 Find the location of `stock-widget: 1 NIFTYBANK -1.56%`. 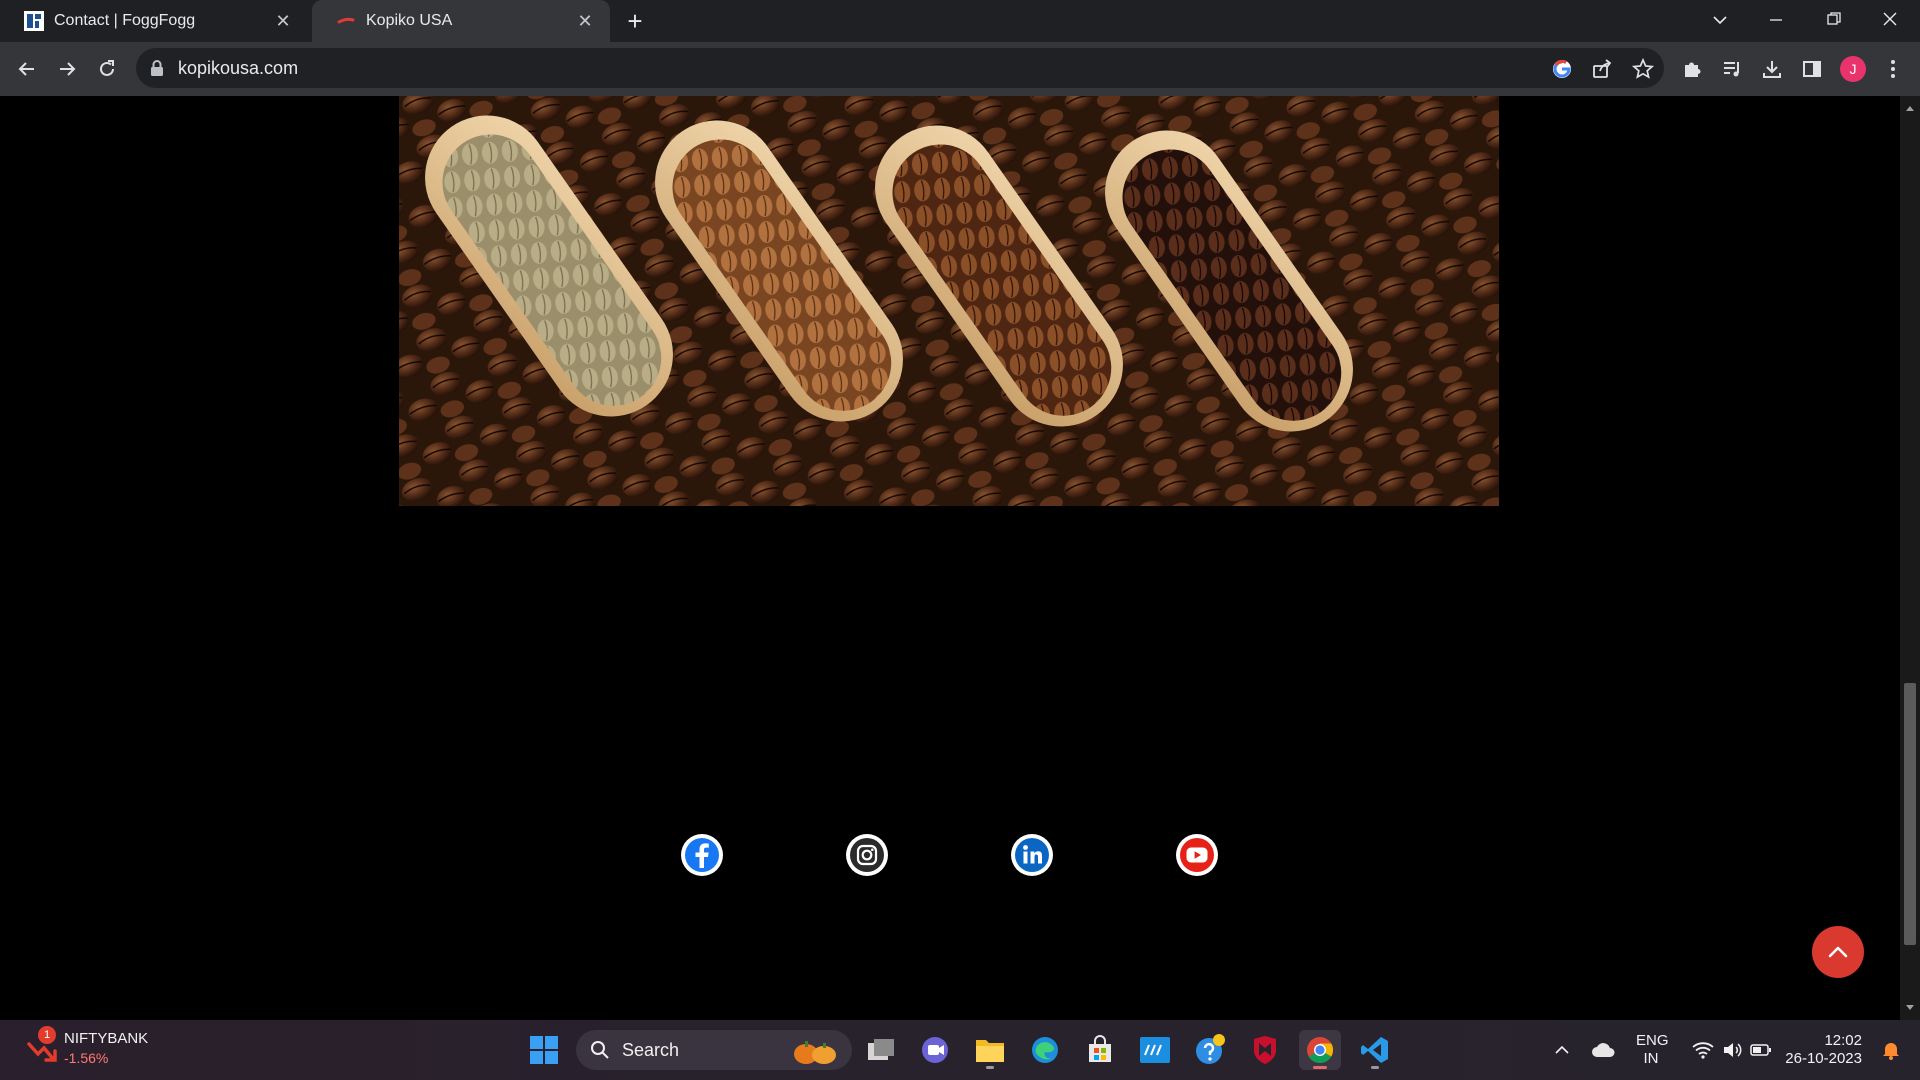

stock-widget: 1 NIFTYBANK -1.56% is located at coordinates (104, 1049).